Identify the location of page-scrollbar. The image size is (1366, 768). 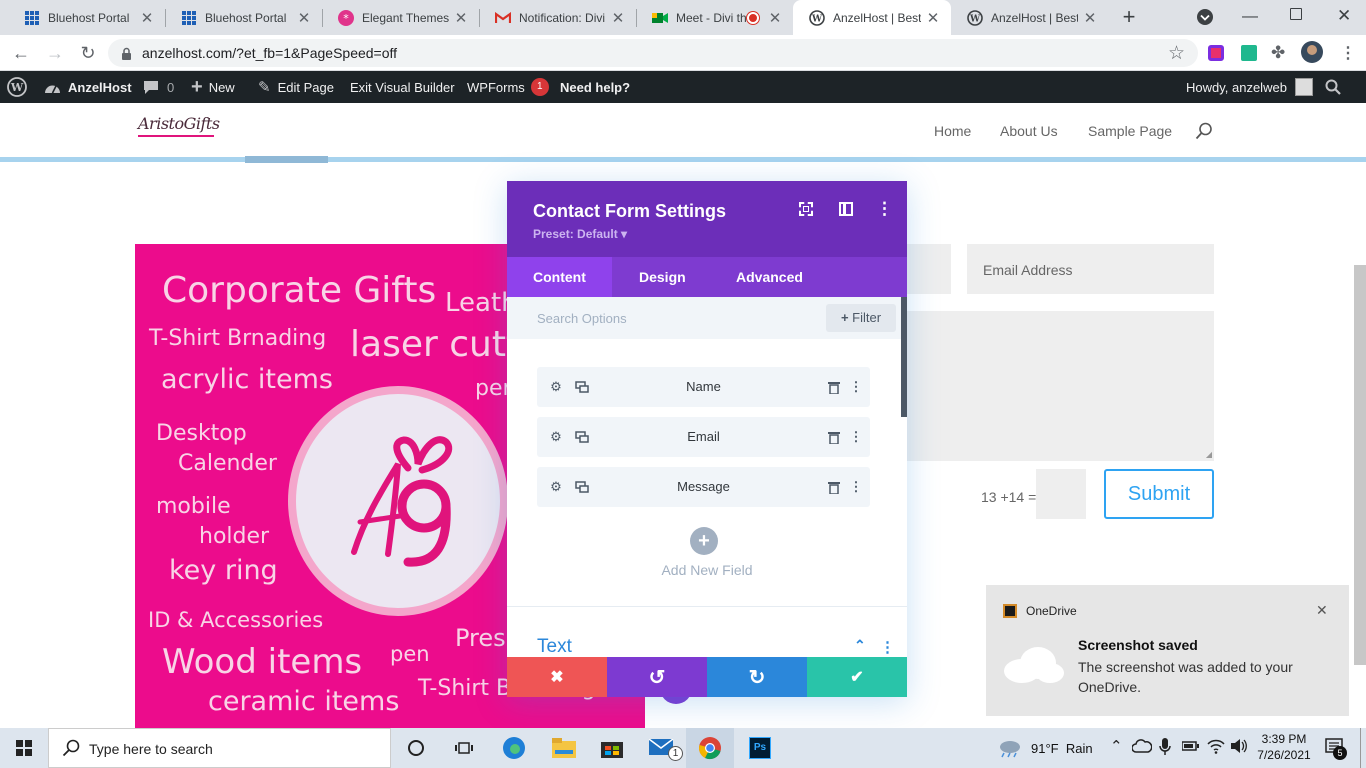
(1360, 465).